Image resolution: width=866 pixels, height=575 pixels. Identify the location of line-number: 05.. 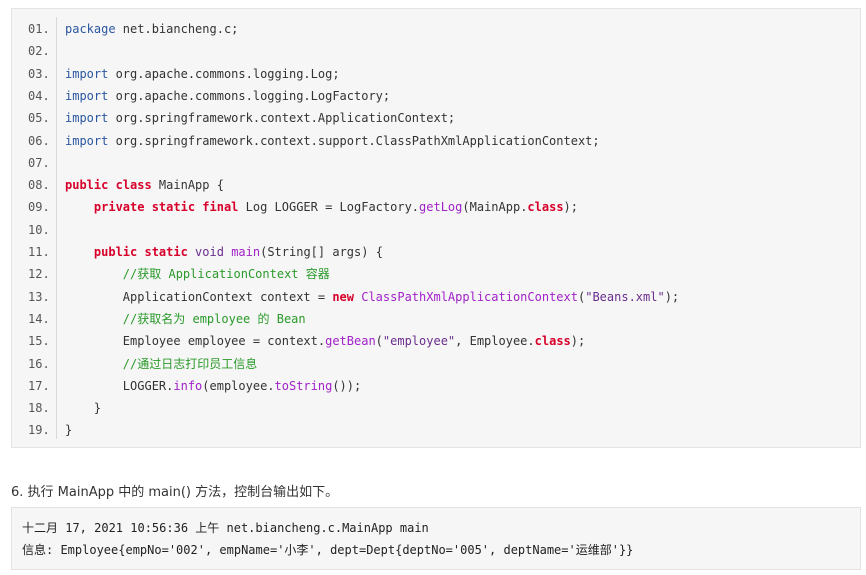
(39, 118).